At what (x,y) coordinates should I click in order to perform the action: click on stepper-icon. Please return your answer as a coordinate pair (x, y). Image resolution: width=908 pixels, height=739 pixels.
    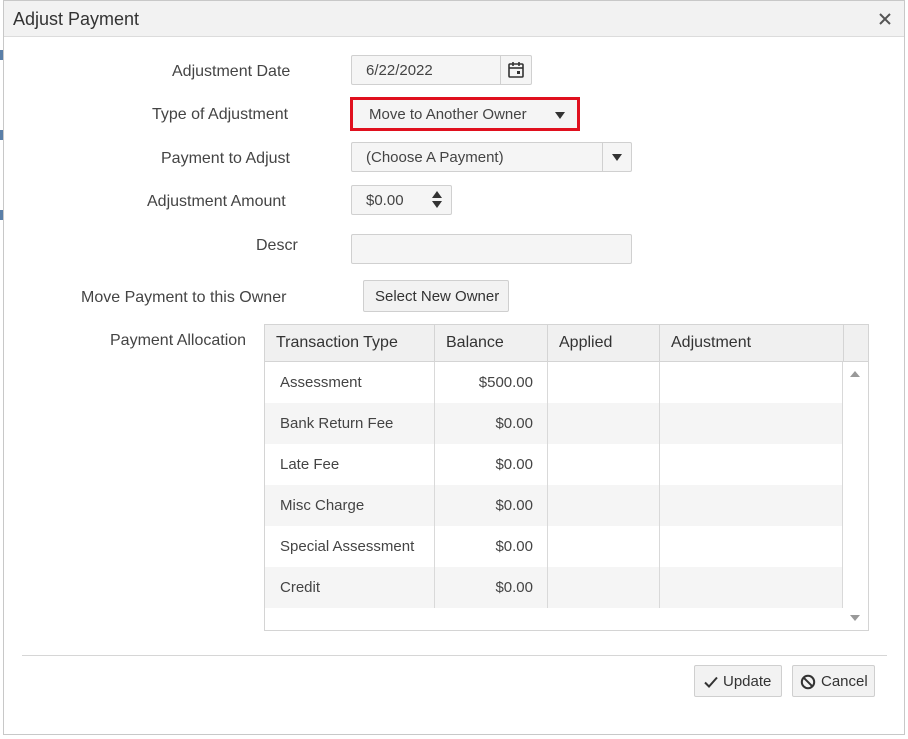
    Looking at the image, I should click on (437, 200).